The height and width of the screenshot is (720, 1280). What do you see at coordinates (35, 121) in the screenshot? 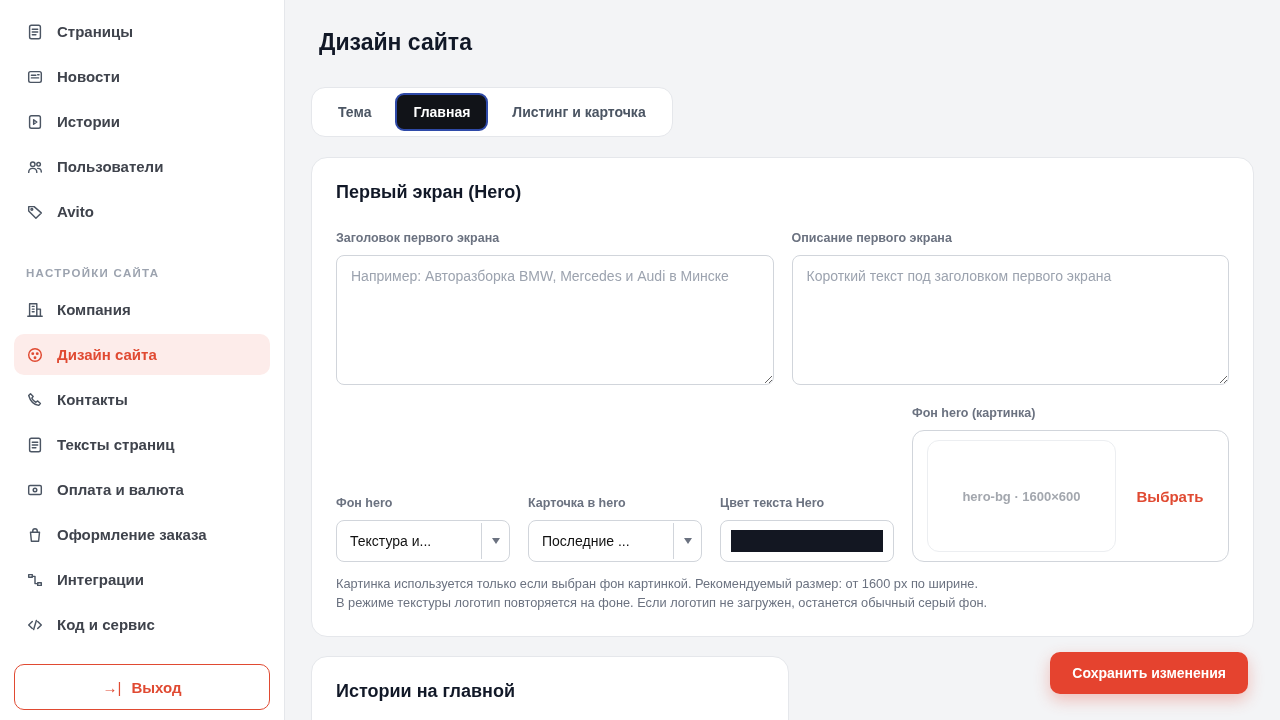
I see `play-icon` at bounding box center [35, 121].